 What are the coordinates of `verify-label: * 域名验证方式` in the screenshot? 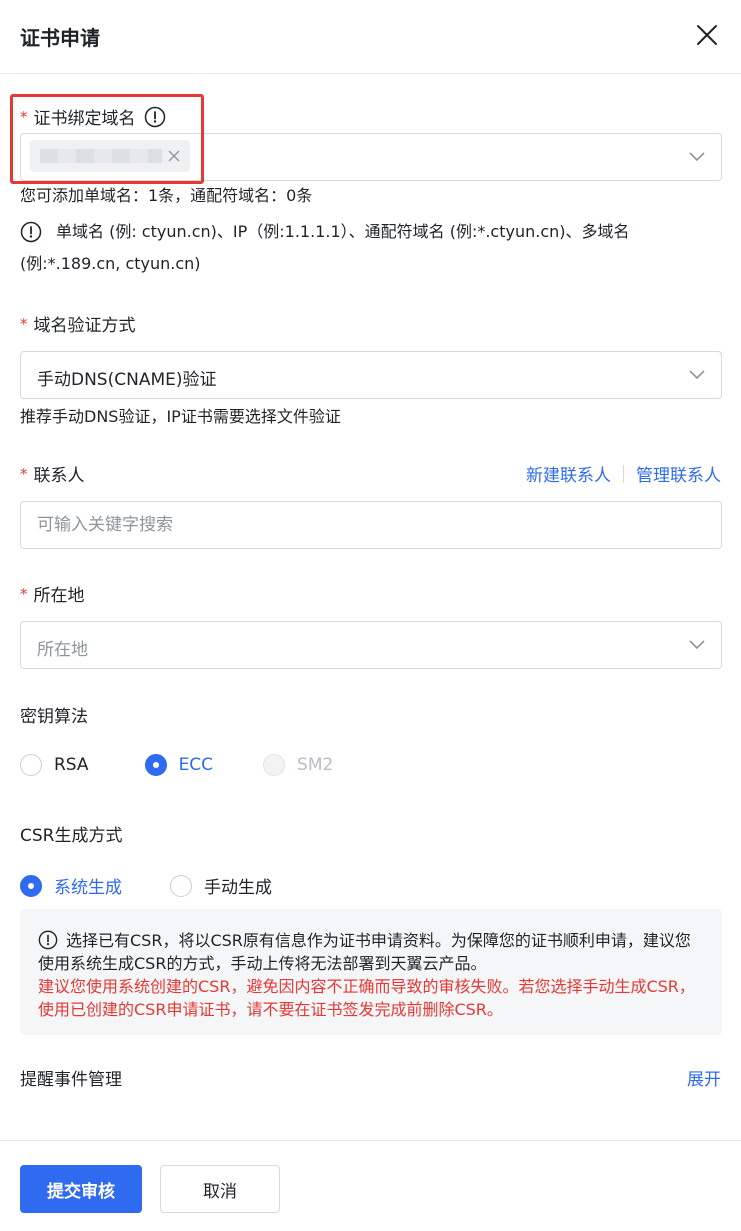 It's located at (78, 324).